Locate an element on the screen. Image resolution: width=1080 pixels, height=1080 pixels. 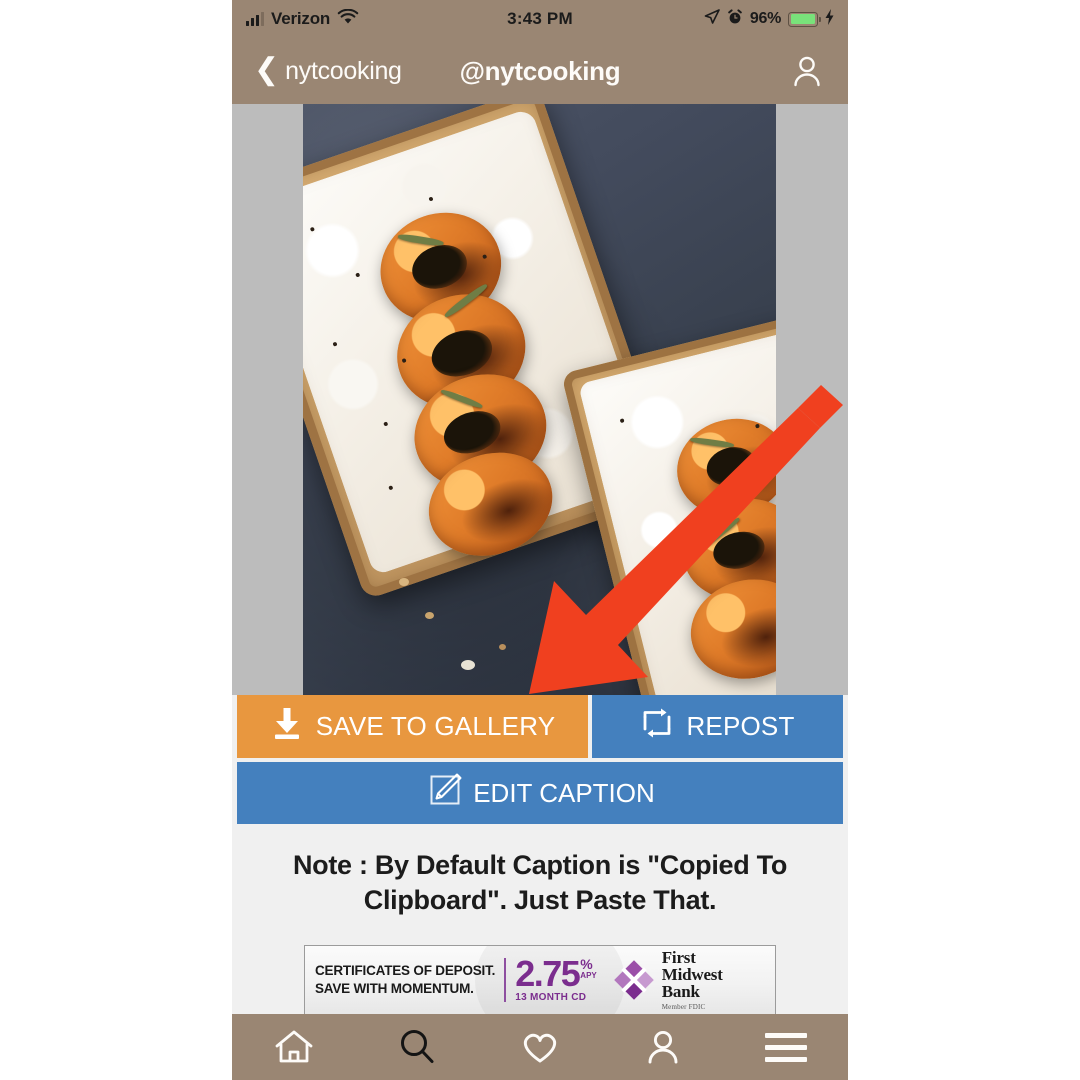
home-icon is located at coordinates (293, 1046).